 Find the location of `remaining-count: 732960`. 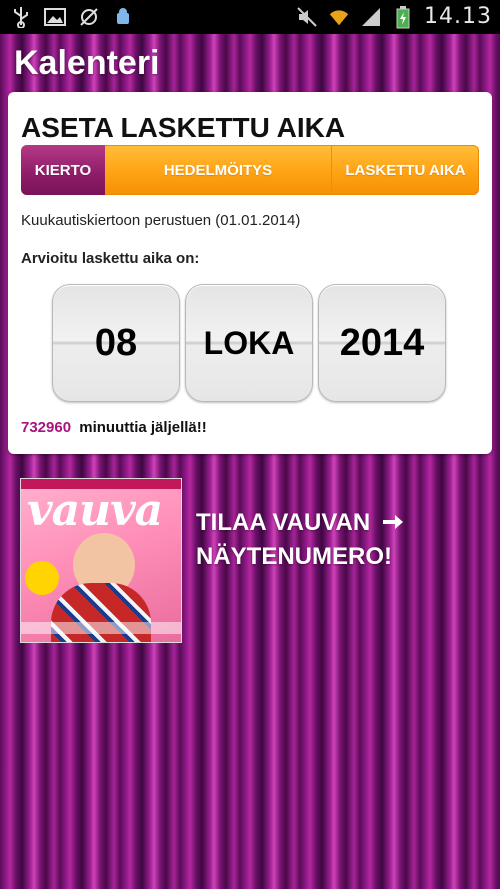

remaining-count: 732960 is located at coordinates (46, 427).